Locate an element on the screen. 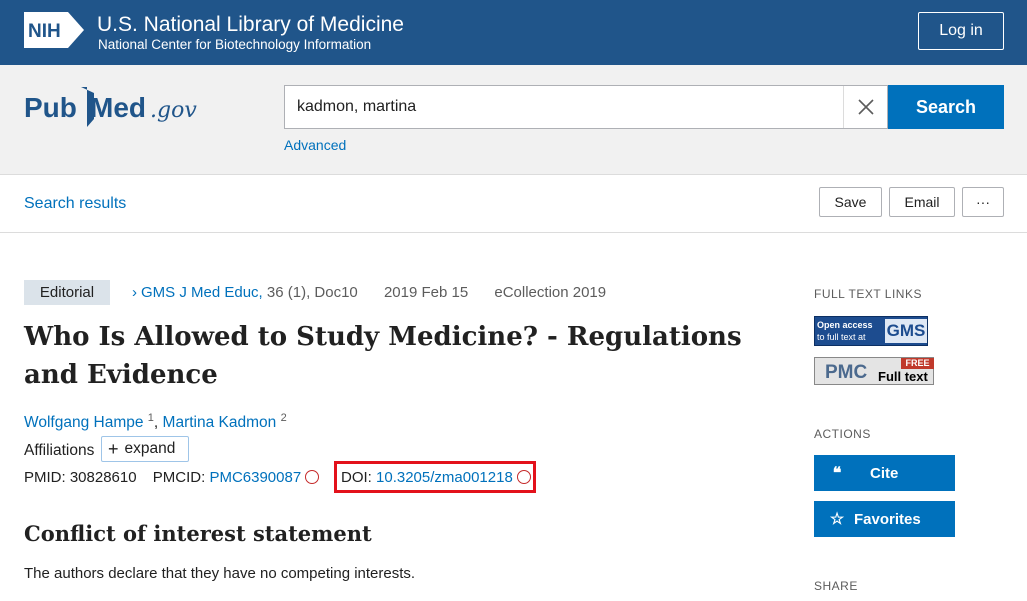 The image size is (1027, 601). author-list: Wolfgang Hampe 1, Martina Kadmon 2 is located at coordinates (155, 422).